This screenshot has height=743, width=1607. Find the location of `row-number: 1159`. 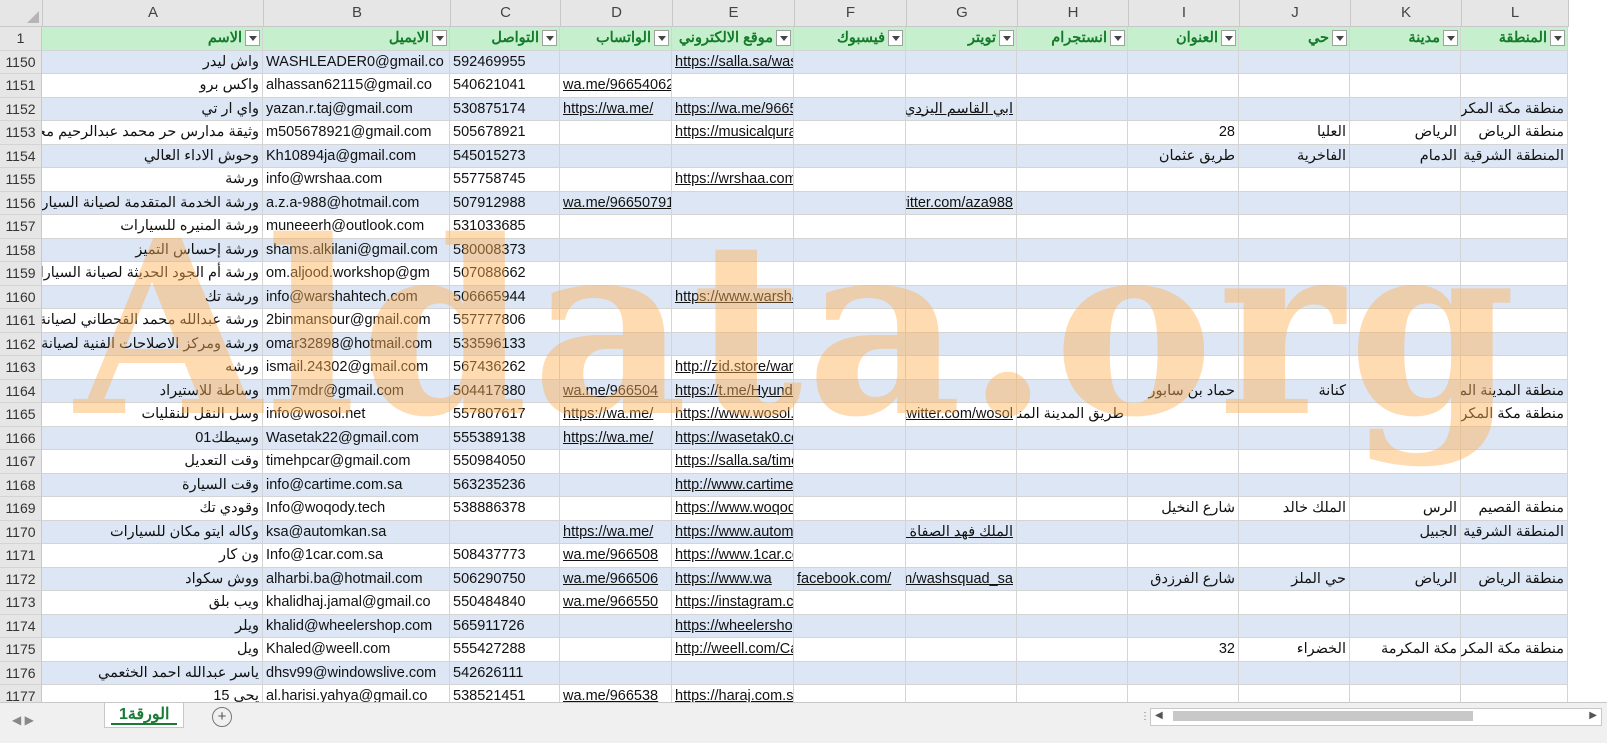

row-number: 1159 is located at coordinates (21, 274).